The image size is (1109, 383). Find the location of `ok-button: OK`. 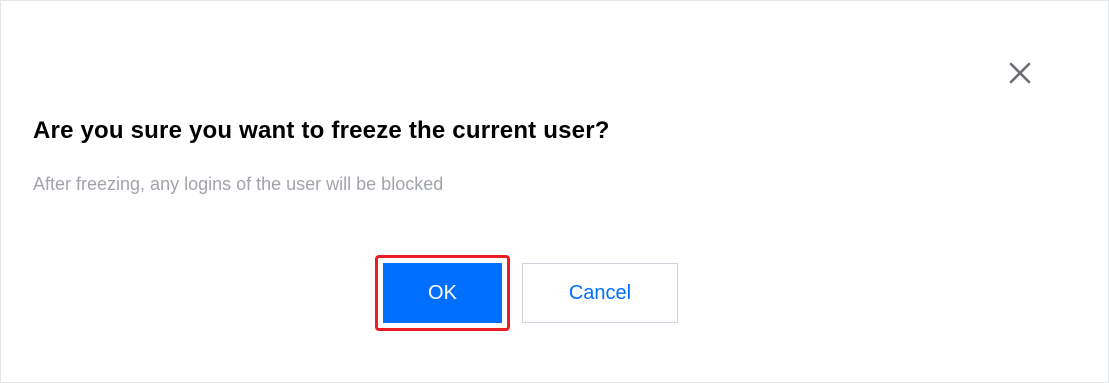

ok-button: OK is located at coordinates (442, 293).